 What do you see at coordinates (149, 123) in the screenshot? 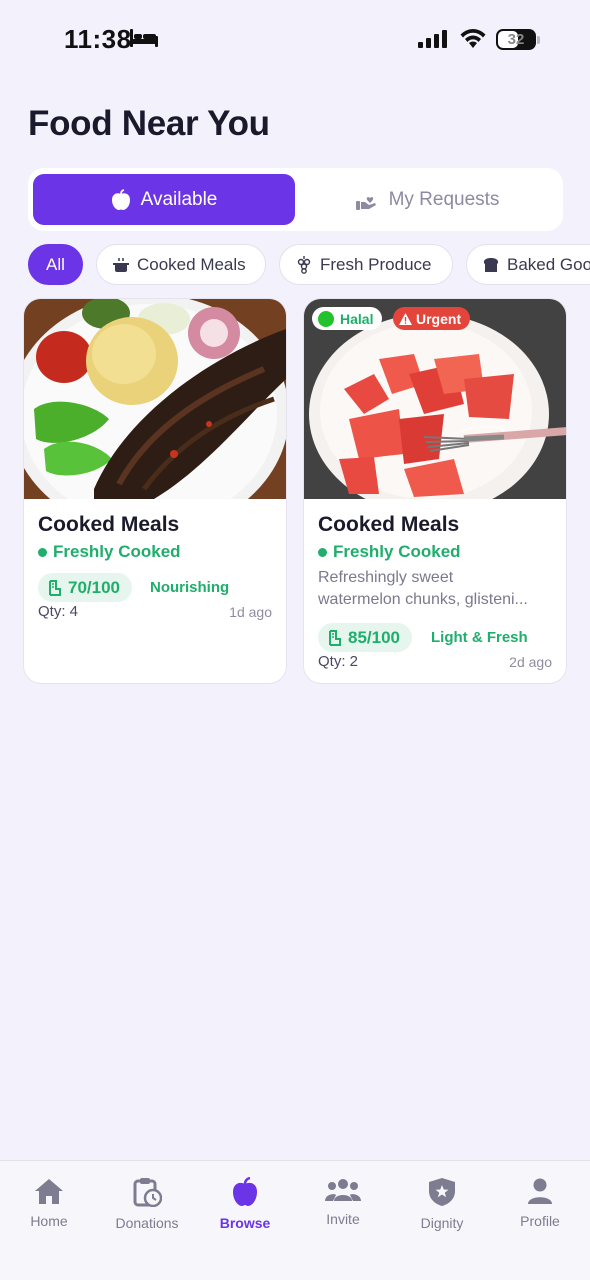
I see `page-title: Food Near You` at bounding box center [149, 123].